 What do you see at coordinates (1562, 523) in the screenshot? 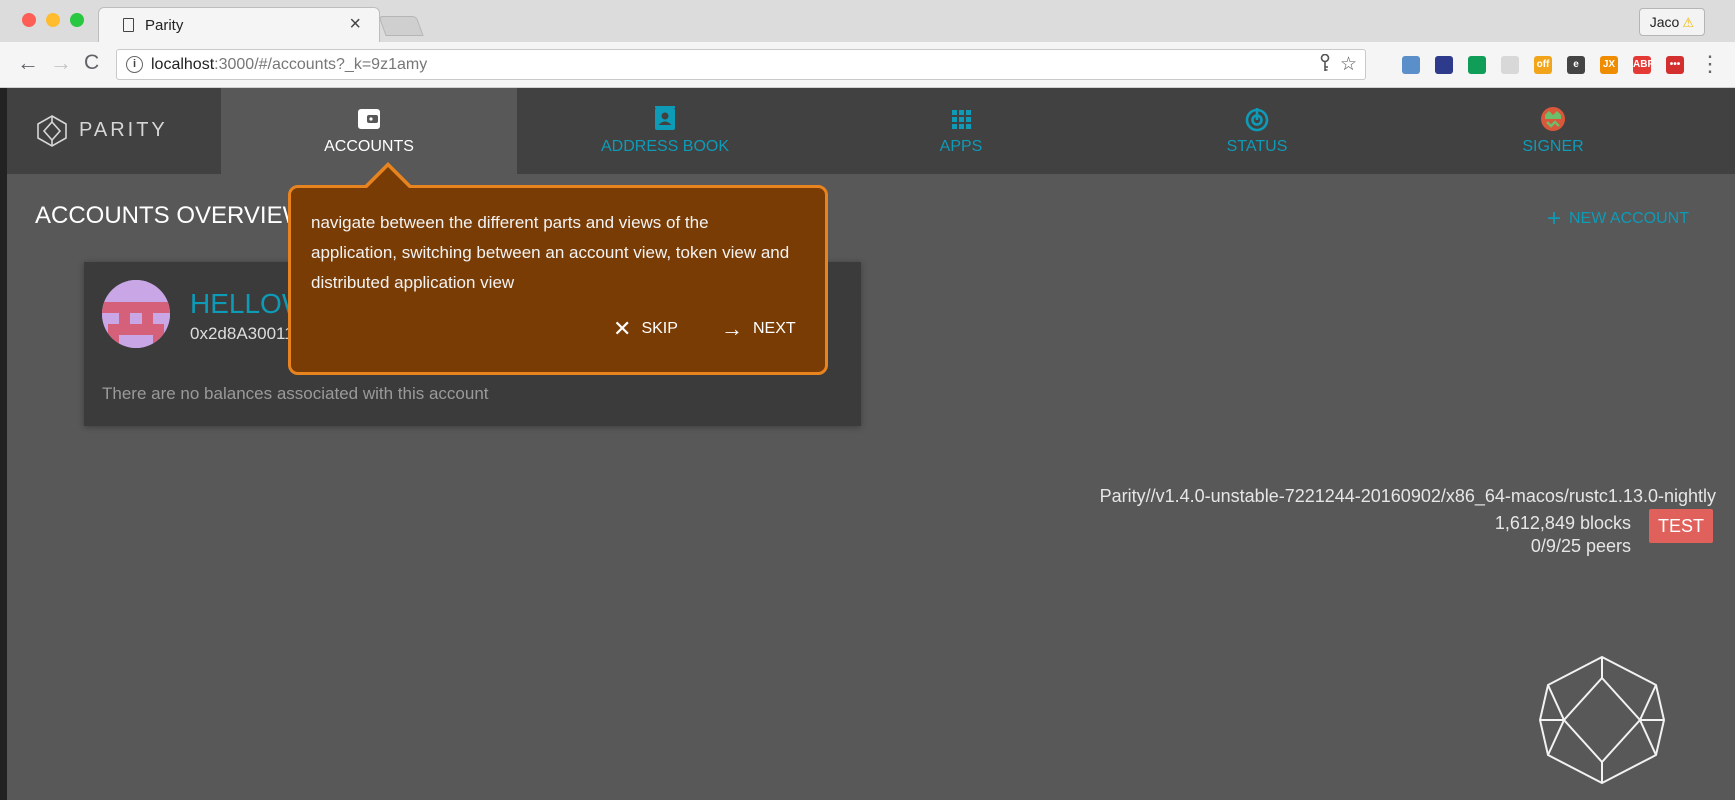
I see `block-count: 1,612,849 blocks` at bounding box center [1562, 523].